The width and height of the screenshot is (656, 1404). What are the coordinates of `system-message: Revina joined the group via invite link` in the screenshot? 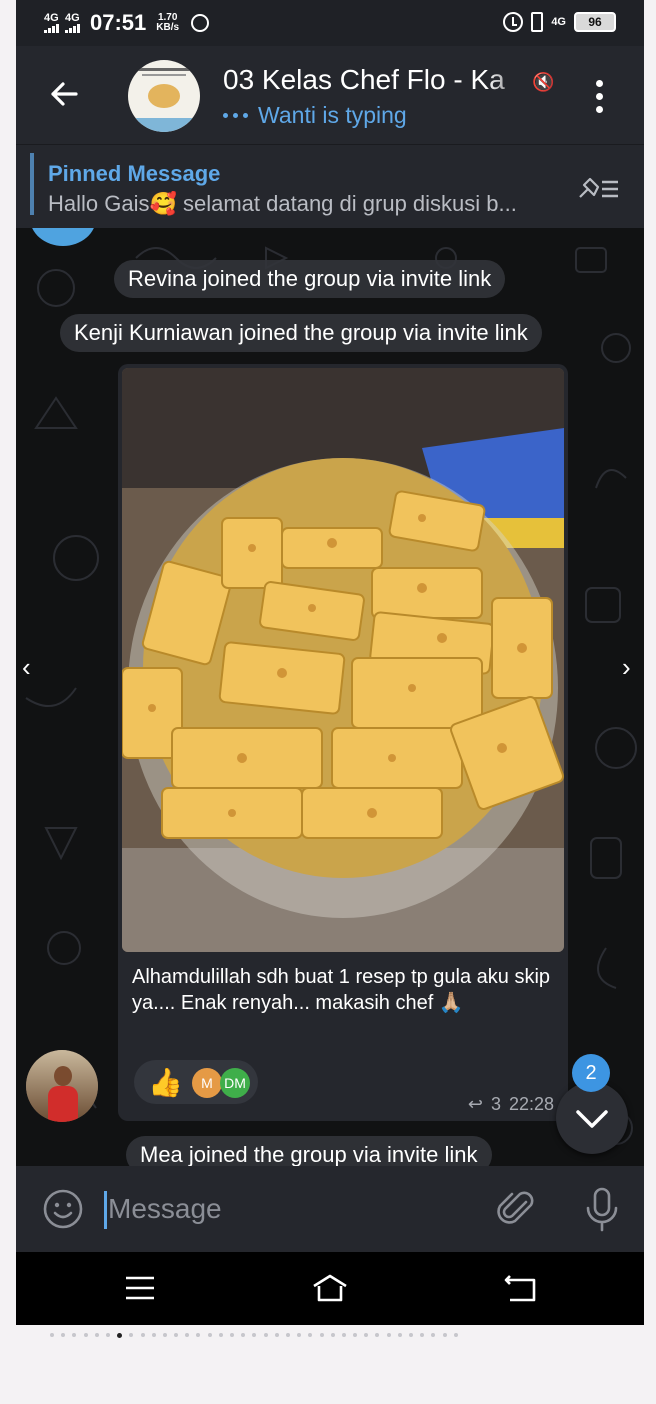 It's located at (310, 279).